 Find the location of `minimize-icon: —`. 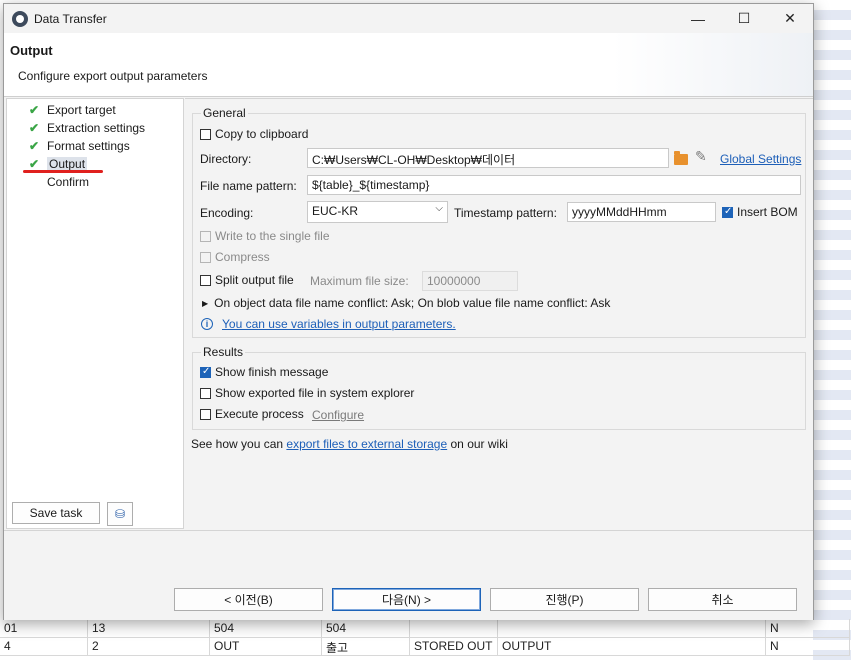

minimize-icon: — is located at coordinates (698, 18).